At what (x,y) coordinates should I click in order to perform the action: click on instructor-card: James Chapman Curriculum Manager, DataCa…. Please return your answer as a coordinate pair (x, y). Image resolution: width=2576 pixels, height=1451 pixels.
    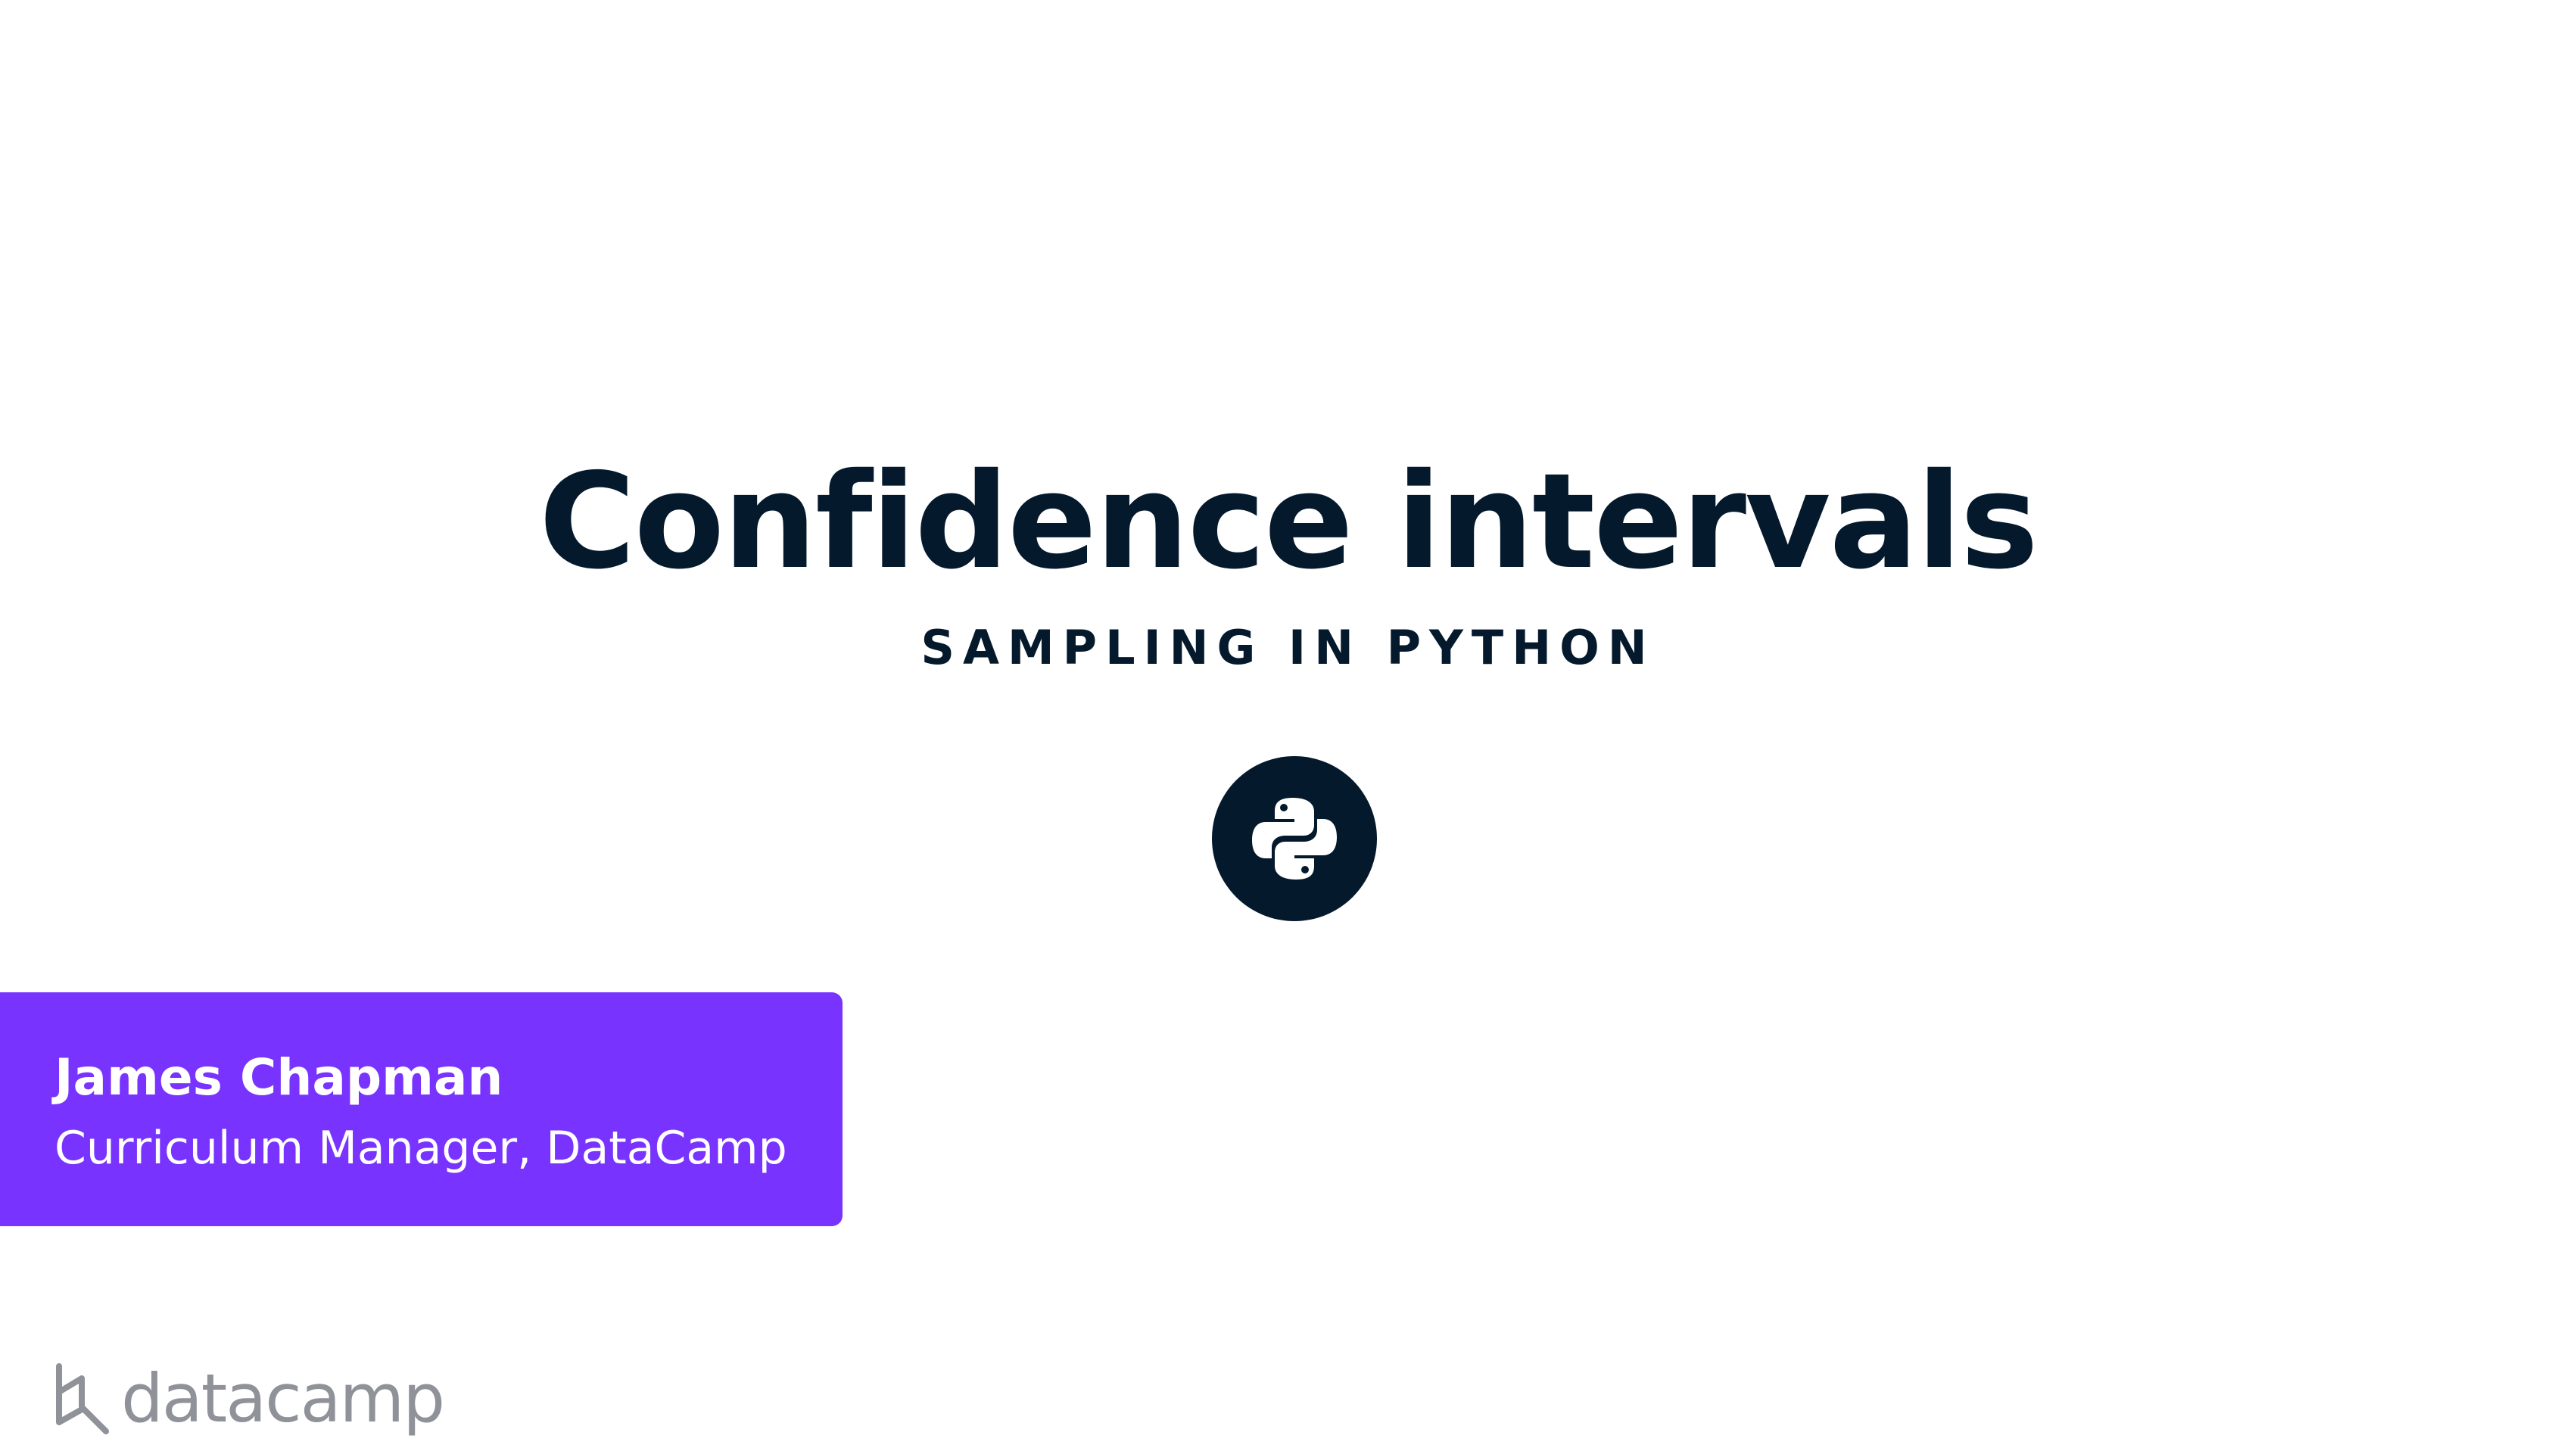
    Looking at the image, I should click on (421, 1109).